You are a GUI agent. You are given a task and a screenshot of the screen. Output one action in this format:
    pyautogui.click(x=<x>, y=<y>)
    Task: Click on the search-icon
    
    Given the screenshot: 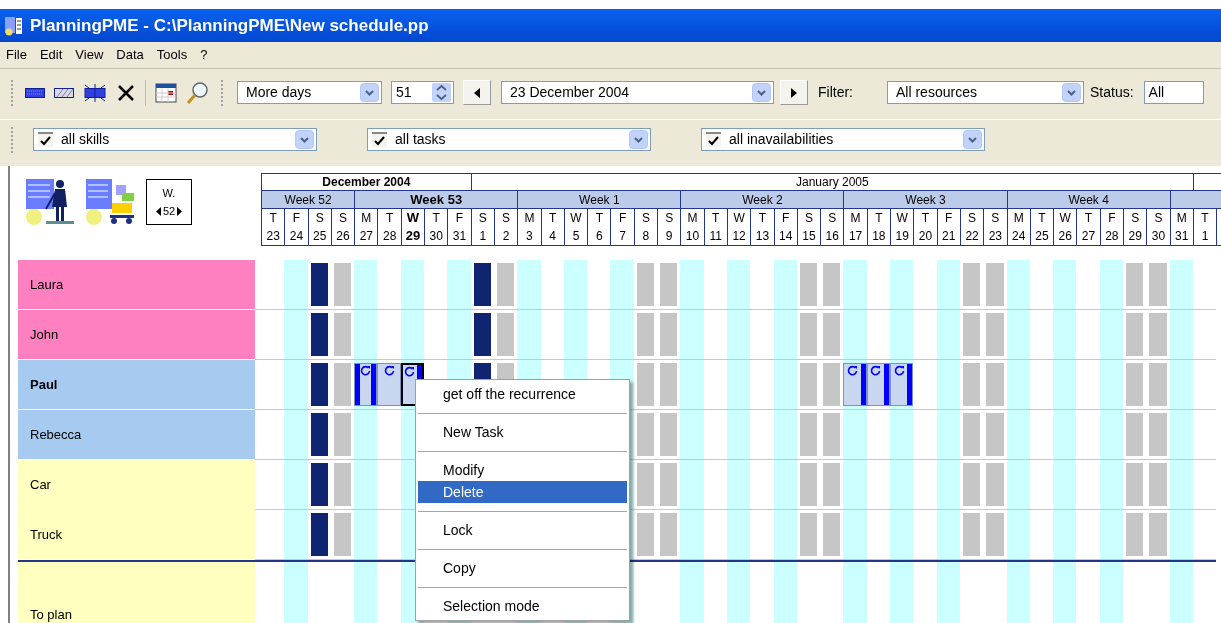 What is the action you would take?
    pyautogui.click(x=198, y=92)
    